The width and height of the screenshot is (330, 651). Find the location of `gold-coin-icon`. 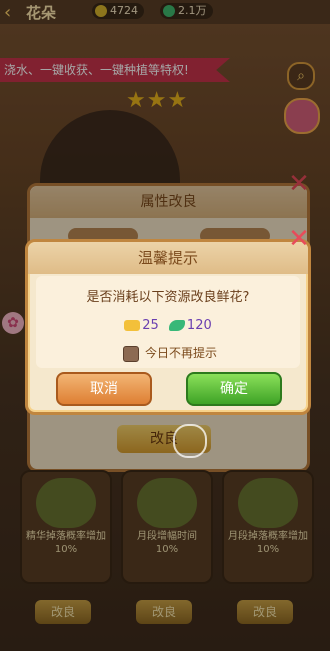

gold-coin-icon is located at coordinates (132, 325).